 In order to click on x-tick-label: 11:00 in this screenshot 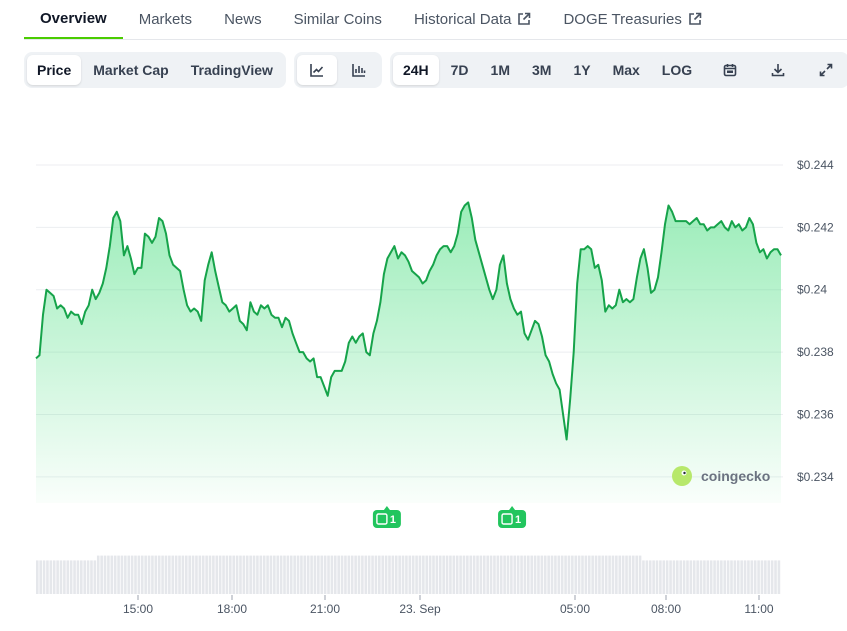, I will do `click(758, 609)`.